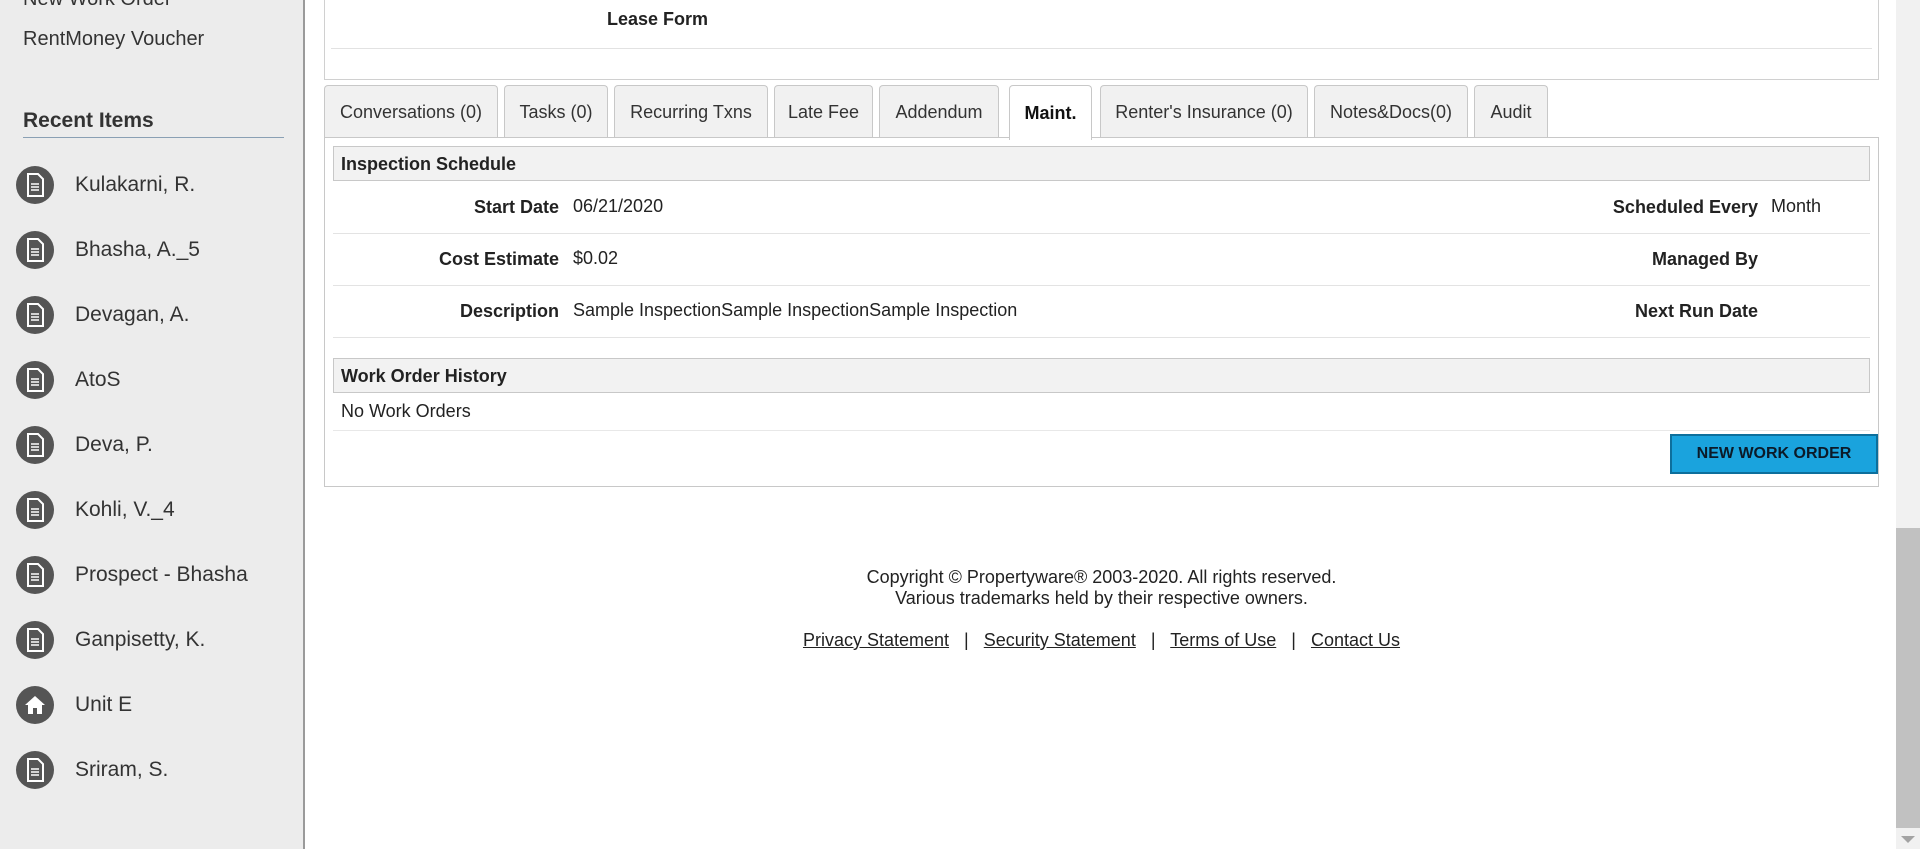 The height and width of the screenshot is (849, 1920). Describe the element at coordinates (876, 640) in the screenshot. I see `privacy-statement-link: Privacy Statement` at that location.